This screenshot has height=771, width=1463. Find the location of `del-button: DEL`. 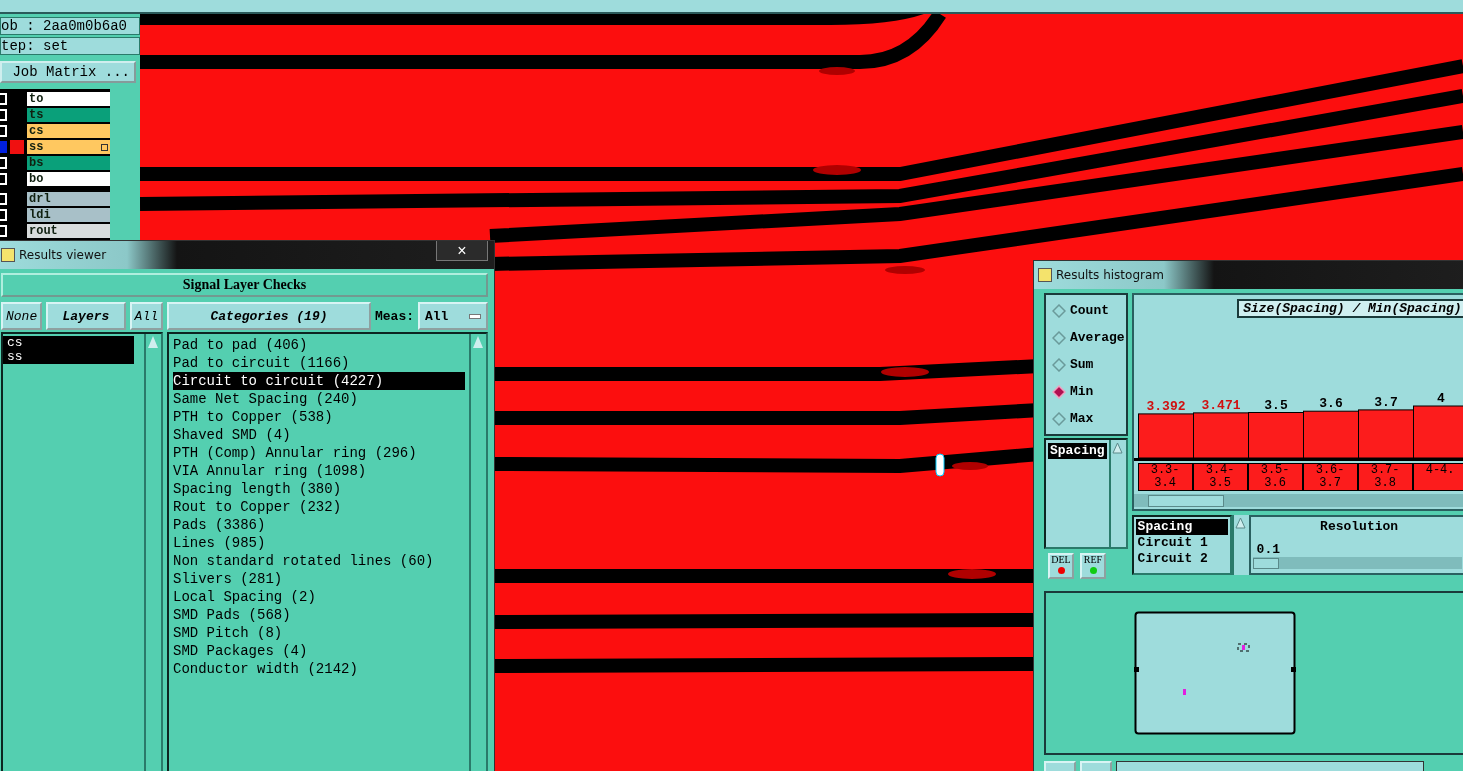

del-button: DEL is located at coordinates (1061, 566).